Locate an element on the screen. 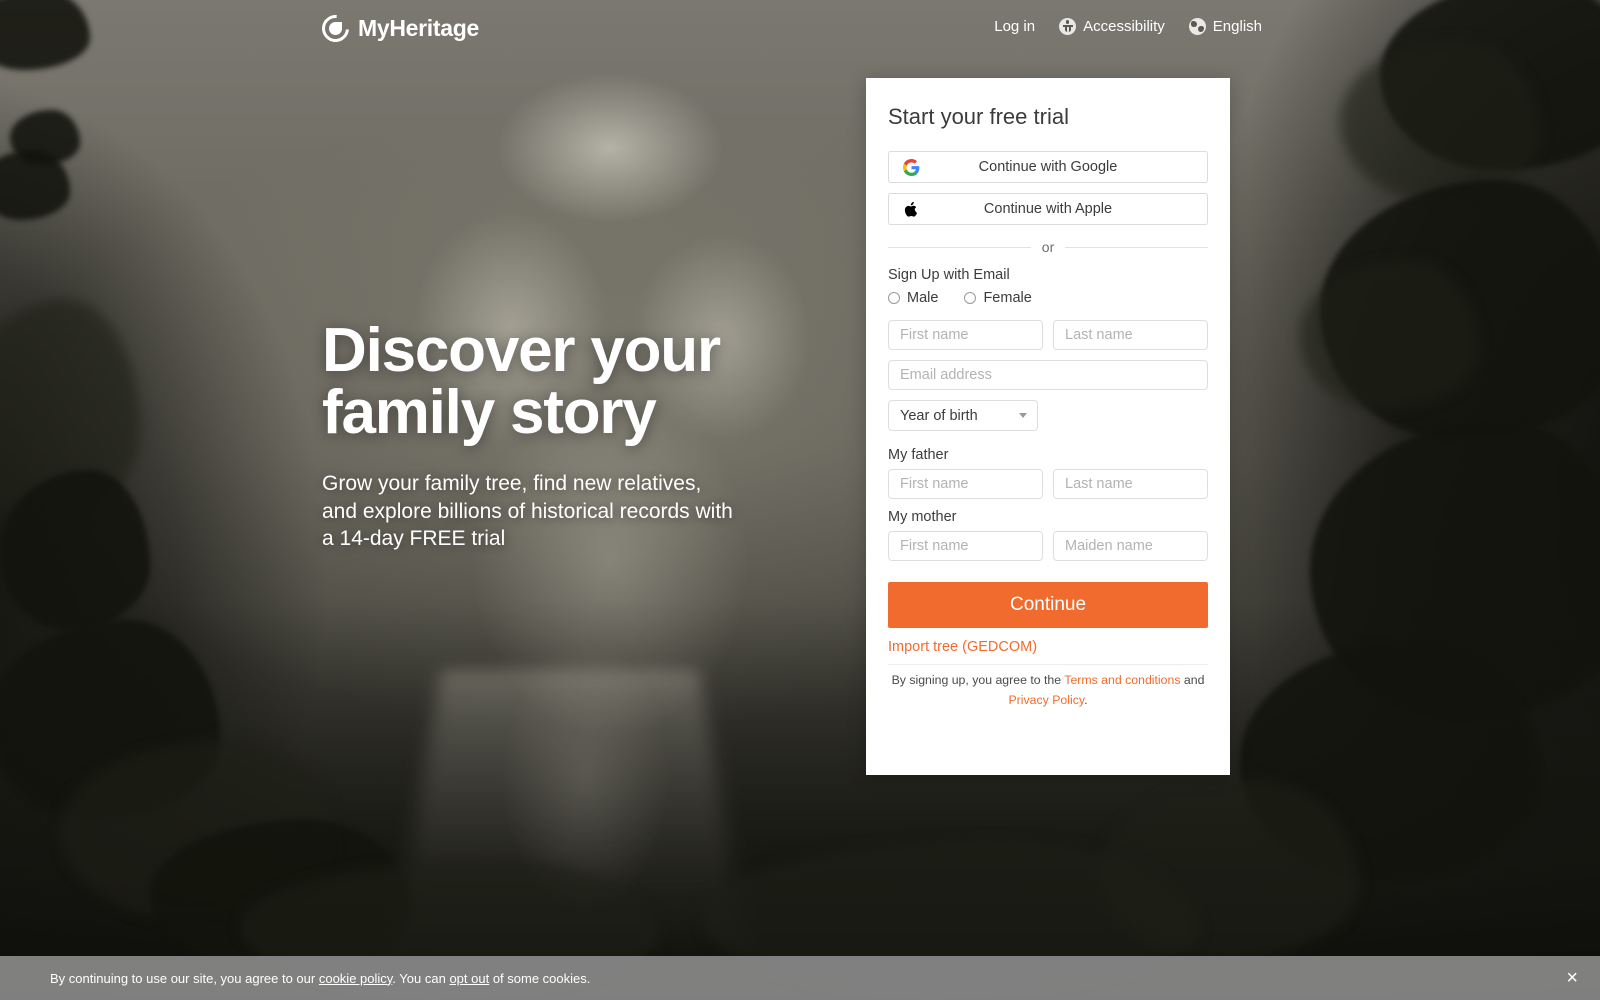 The height and width of the screenshot is (1000, 1600). terms-and: and is located at coordinates (1192, 680).